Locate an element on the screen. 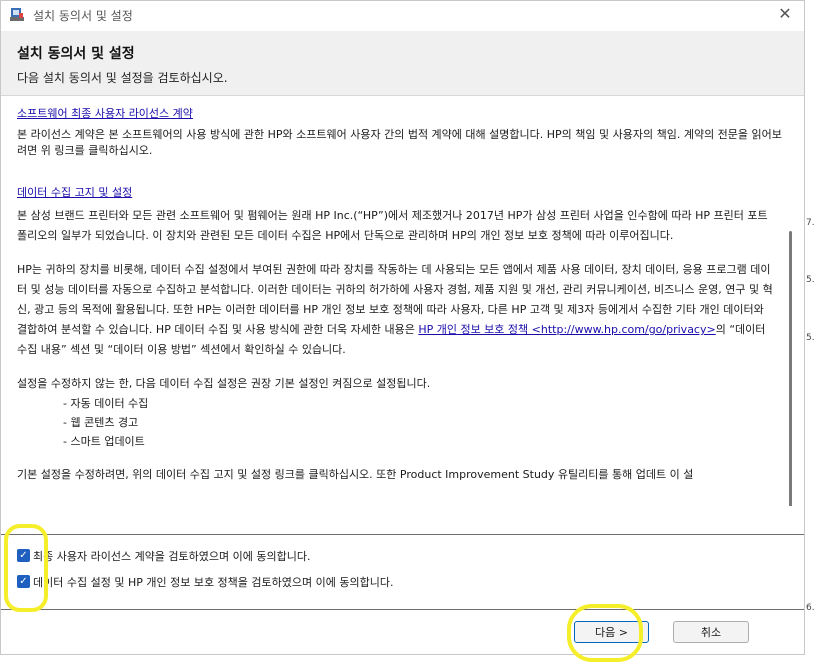 This screenshot has height=663, width=814. title-bar: 설치 동의서 및 설정 ✕ is located at coordinates (402, 16).